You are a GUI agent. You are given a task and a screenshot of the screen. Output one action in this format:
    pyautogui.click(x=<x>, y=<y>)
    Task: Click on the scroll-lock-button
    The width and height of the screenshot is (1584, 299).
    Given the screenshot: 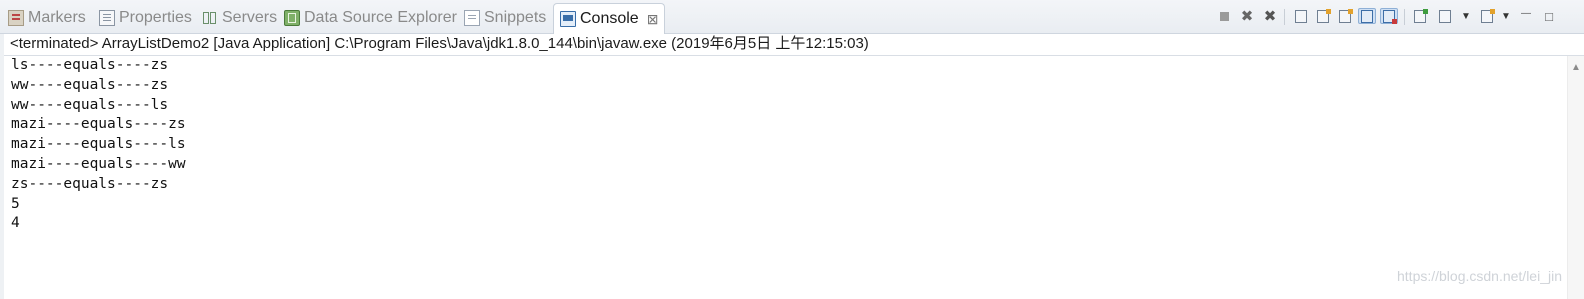 What is the action you would take?
    pyautogui.click(x=1323, y=16)
    